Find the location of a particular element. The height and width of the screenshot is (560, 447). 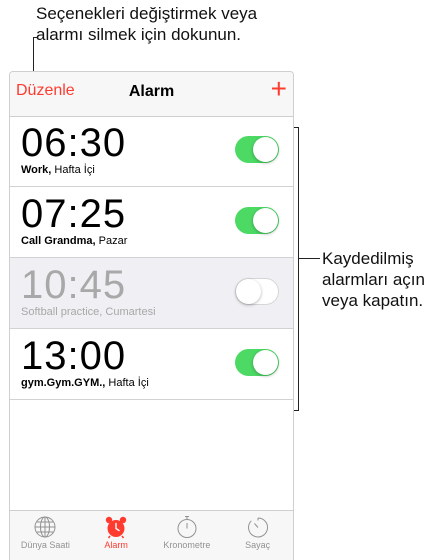

alarm-row: 10:45 Softball practice, Cumartesi is located at coordinates (151, 293).